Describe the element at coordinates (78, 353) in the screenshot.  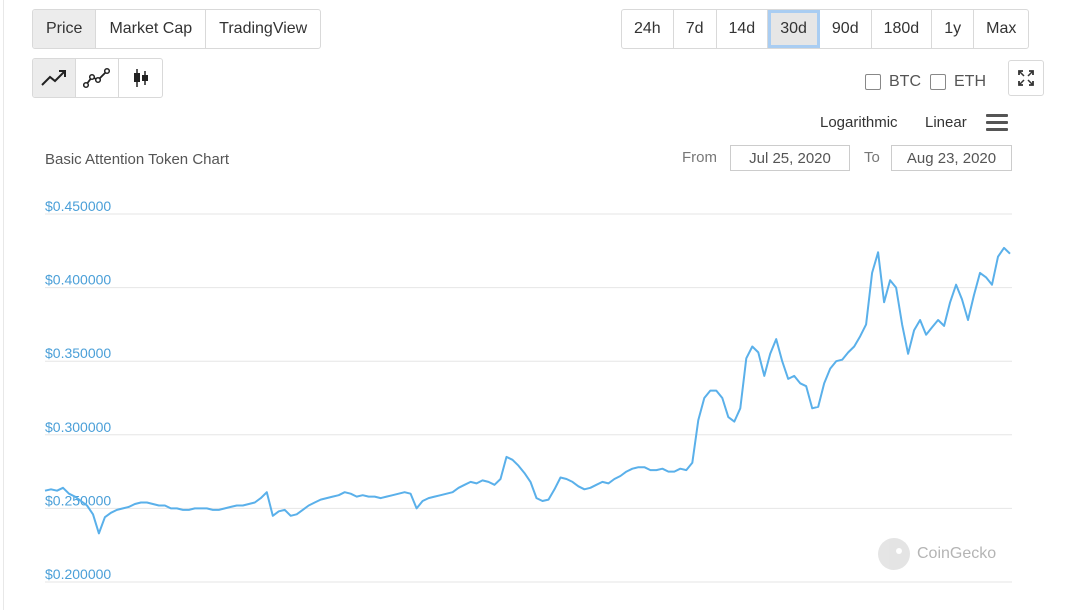
I see `y-tick-label: $0.350000` at that location.